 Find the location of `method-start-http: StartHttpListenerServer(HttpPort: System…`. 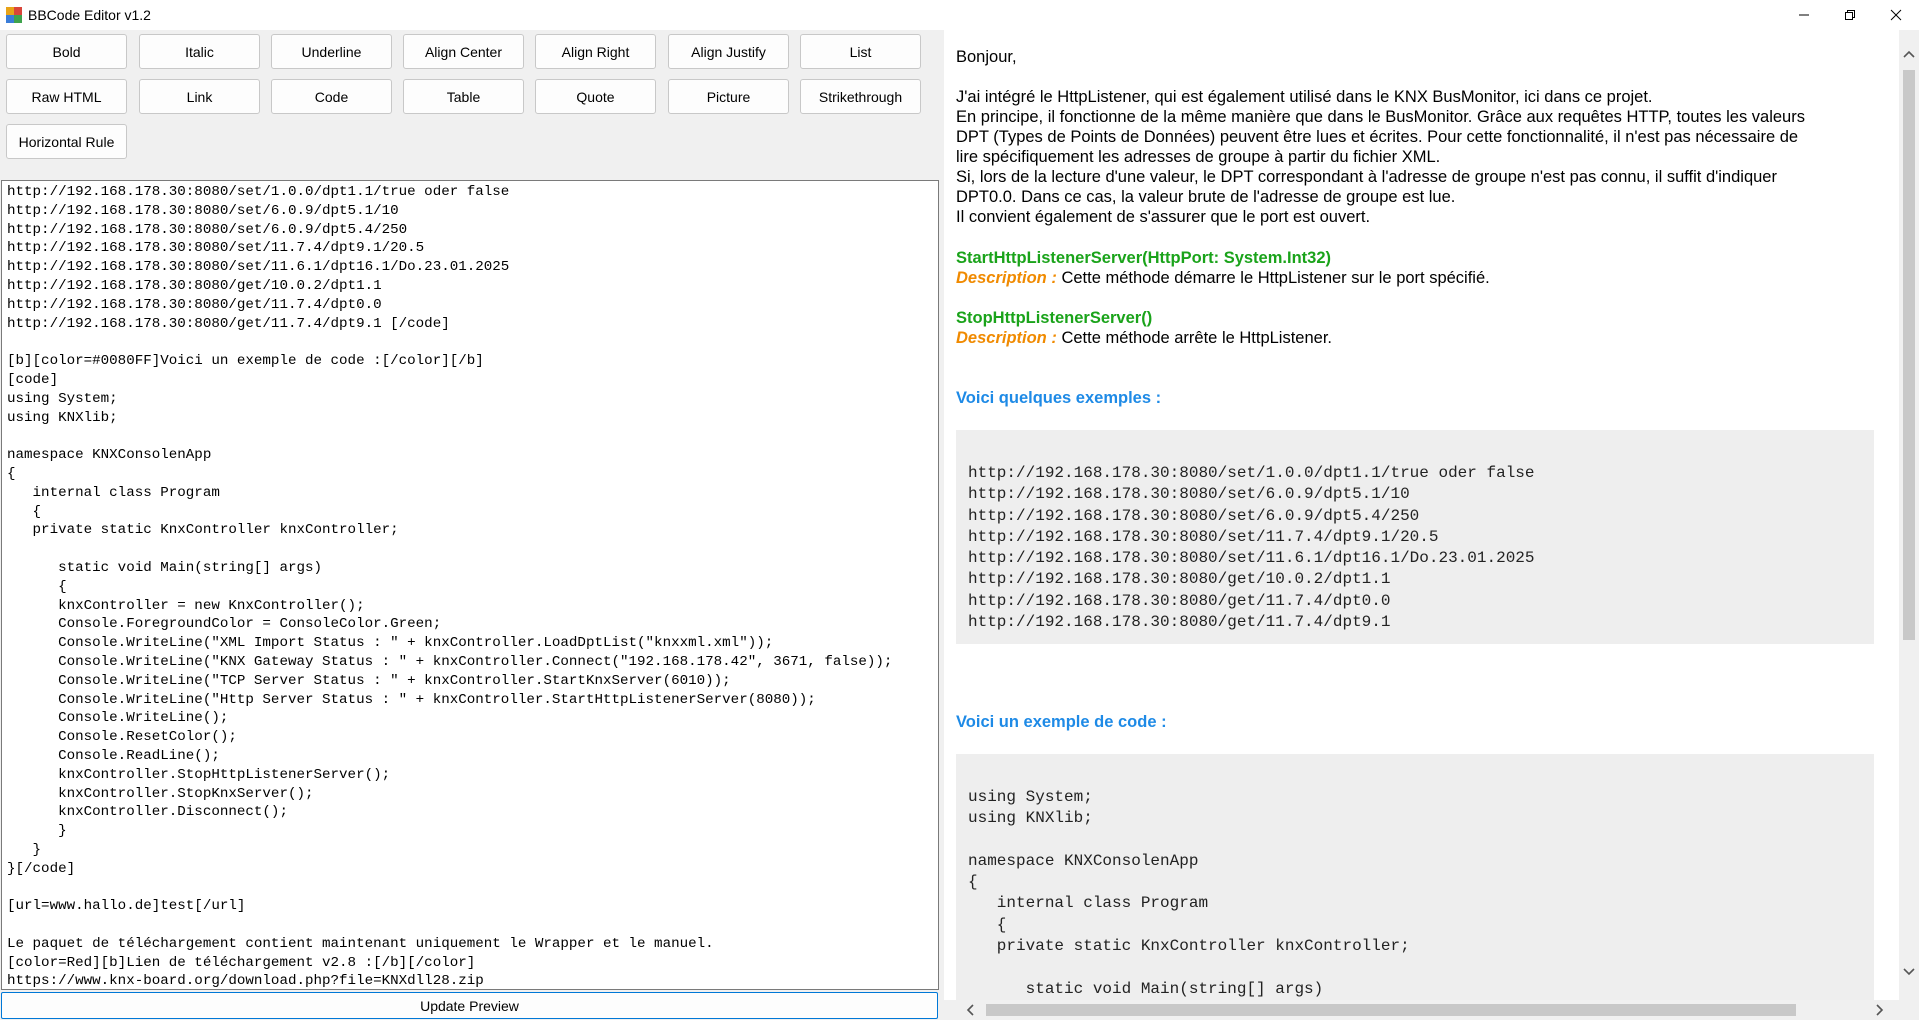

method-start-http: StartHttpListenerServer(HttpPort: System… is located at coordinates (1223, 268).